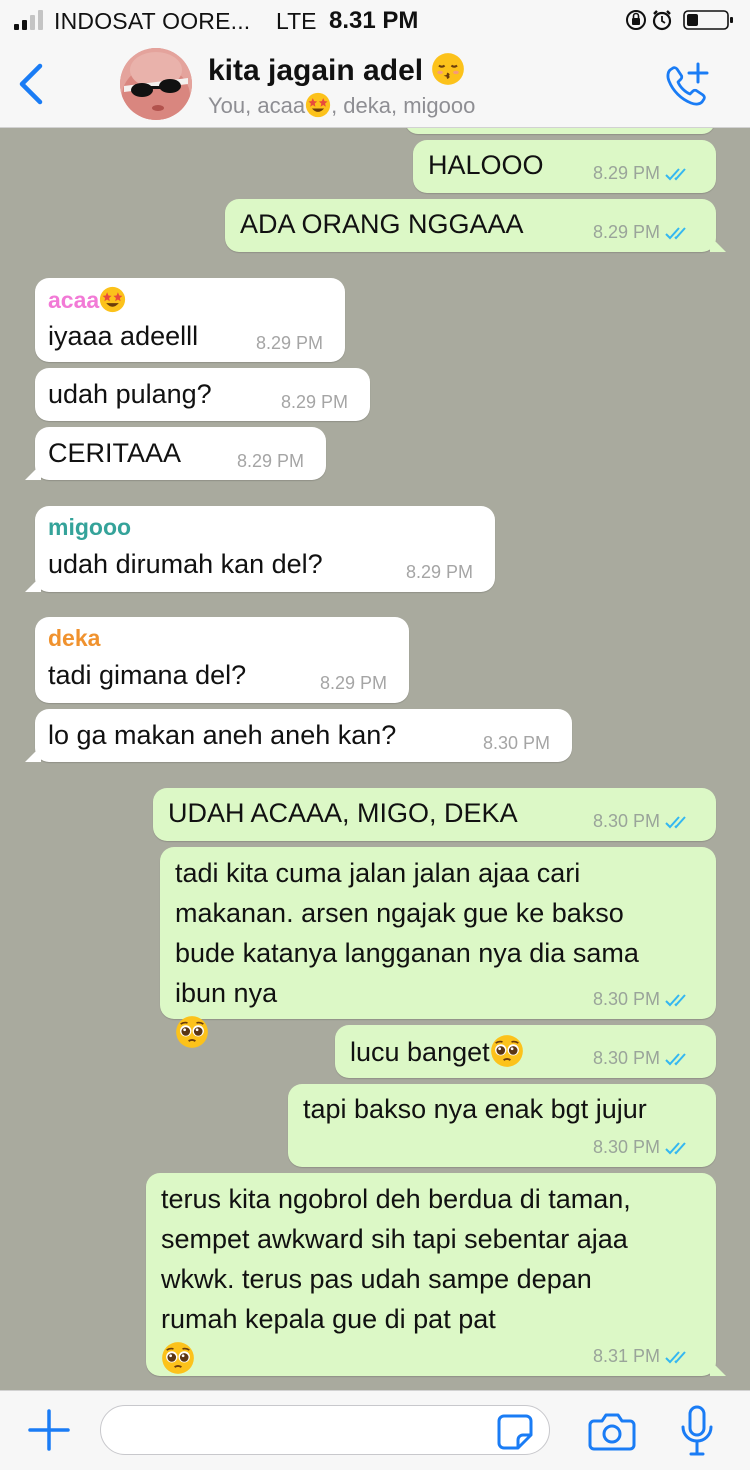 Image resolution: width=750 pixels, height=1470 pixels. I want to click on message-text: udah dirumah kan del?, so click(185, 564).